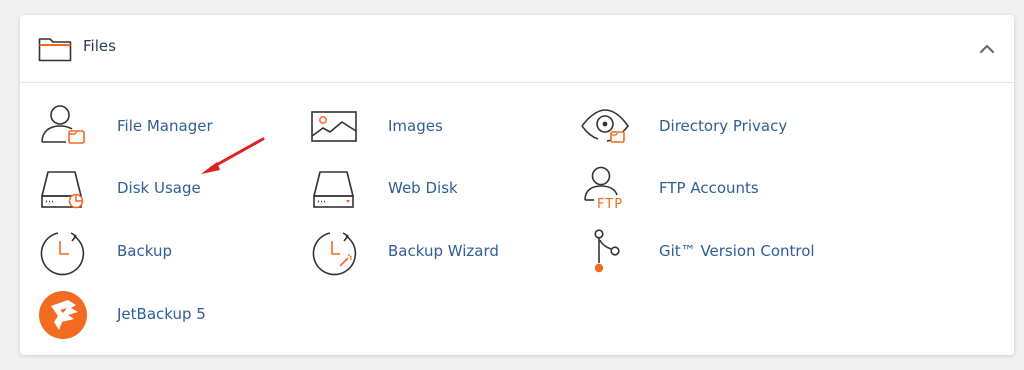  Describe the element at coordinates (333, 189) in the screenshot. I see `hard-drive-icon` at that location.